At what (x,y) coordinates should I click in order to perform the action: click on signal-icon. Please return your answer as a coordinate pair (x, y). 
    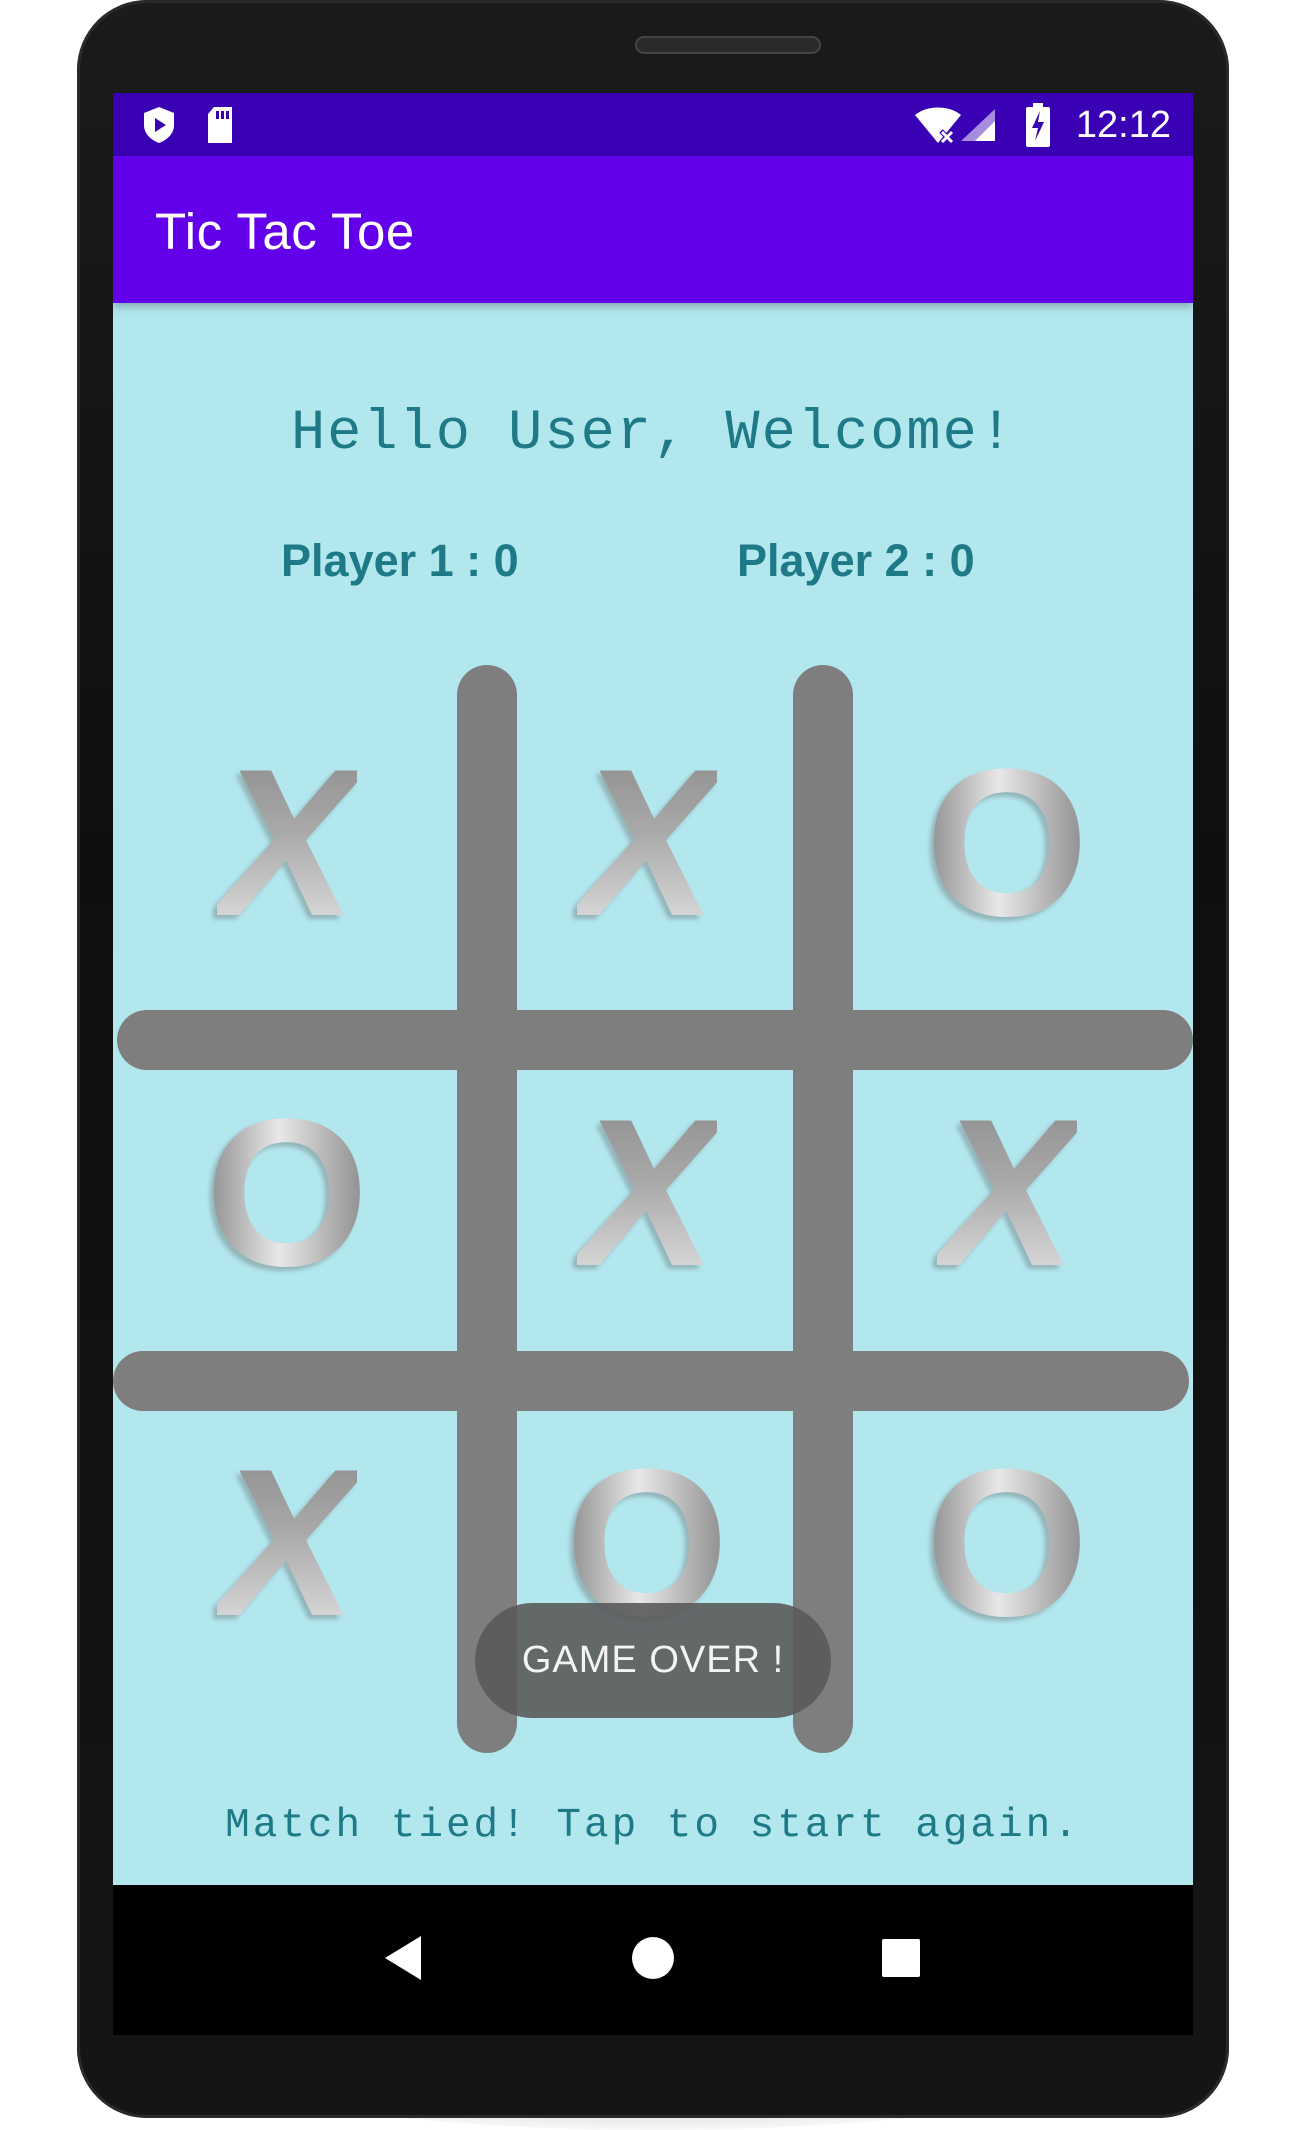
    Looking at the image, I should click on (978, 127).